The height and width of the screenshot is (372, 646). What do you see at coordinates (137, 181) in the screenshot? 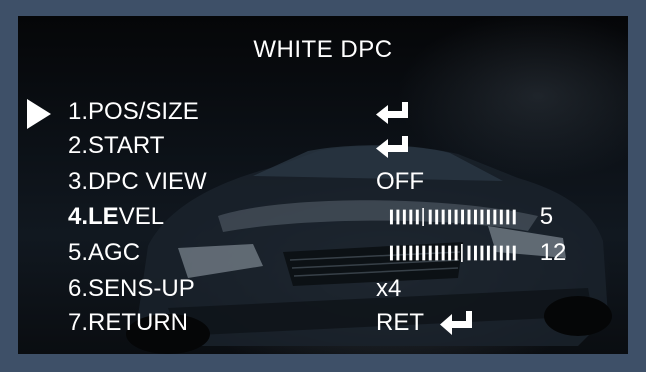
I see `menu-item-label: 3.DPC VIEW` at bounding box center [137, 181].